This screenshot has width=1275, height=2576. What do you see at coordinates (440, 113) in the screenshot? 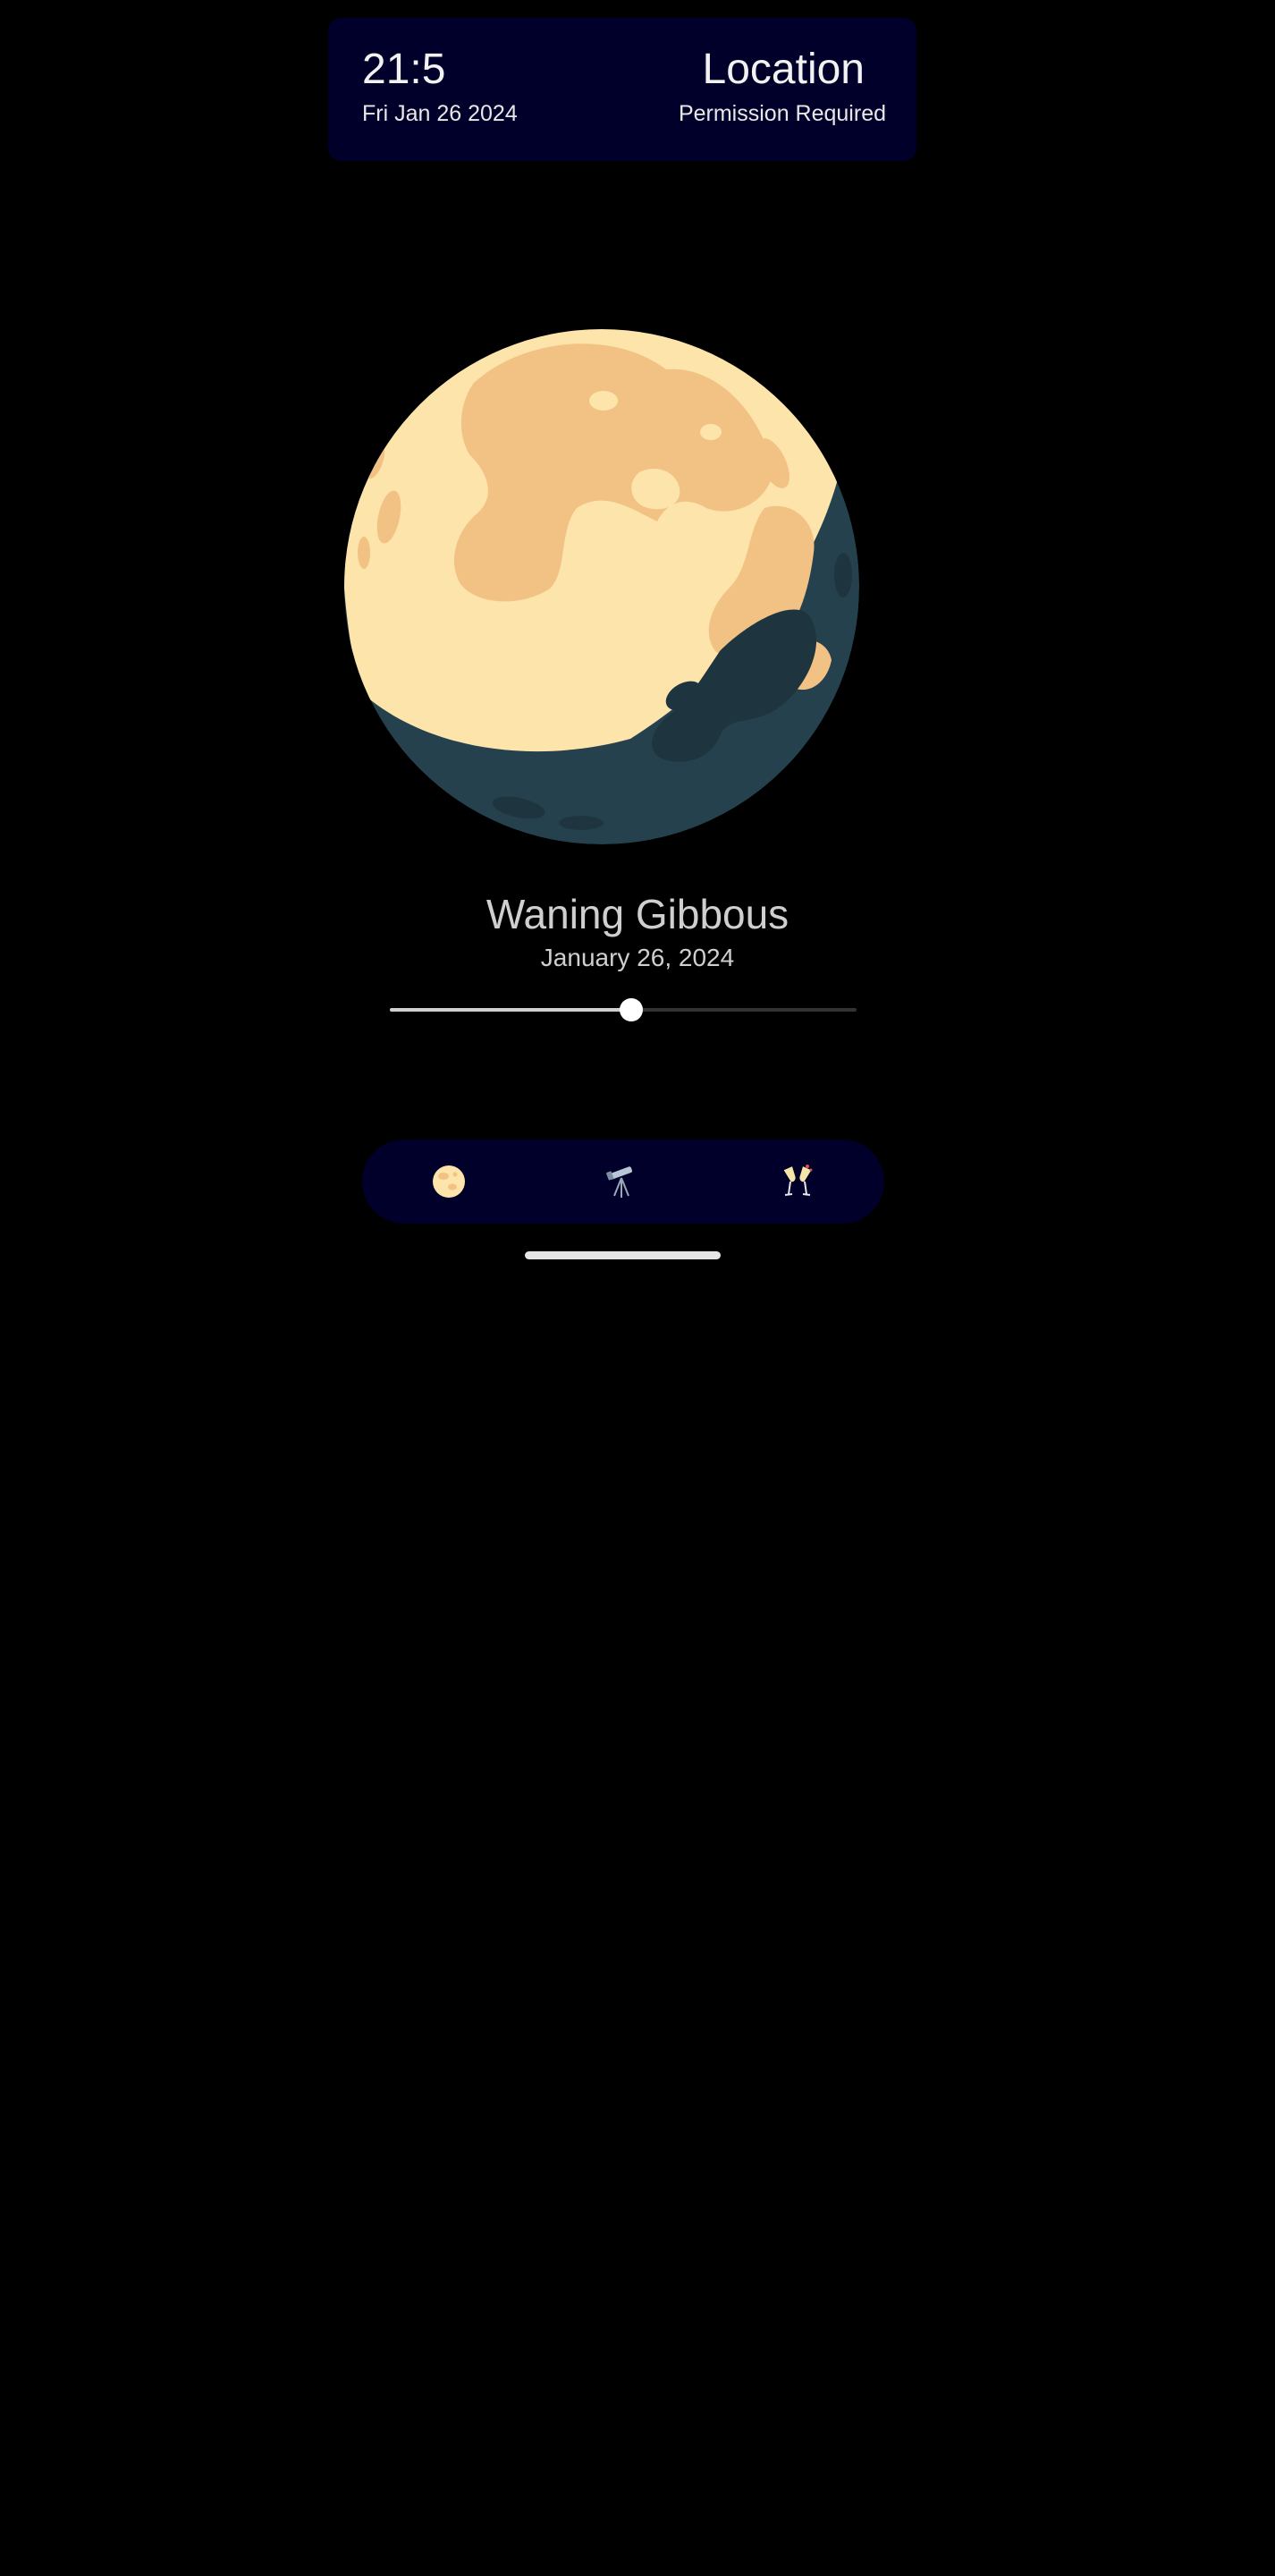
I see `current-date: Fri Jan 26 2024` at bounding box center [440, 113].